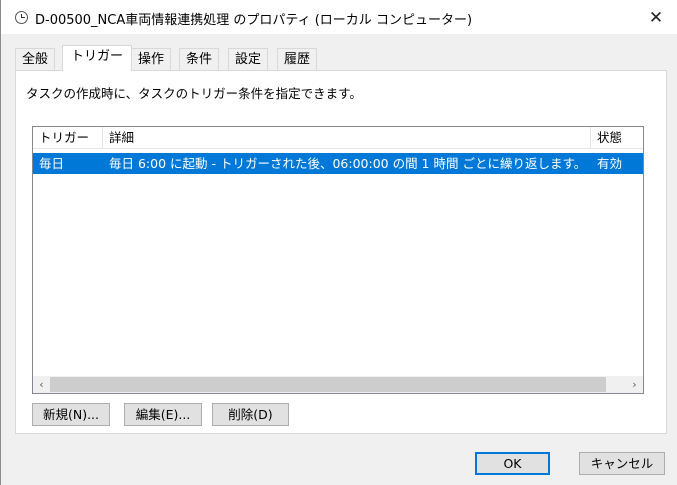 Image resolution: width=677 pixels, height=485 pixels. I want to click on column-header-status: 状態, so click(617, 138).